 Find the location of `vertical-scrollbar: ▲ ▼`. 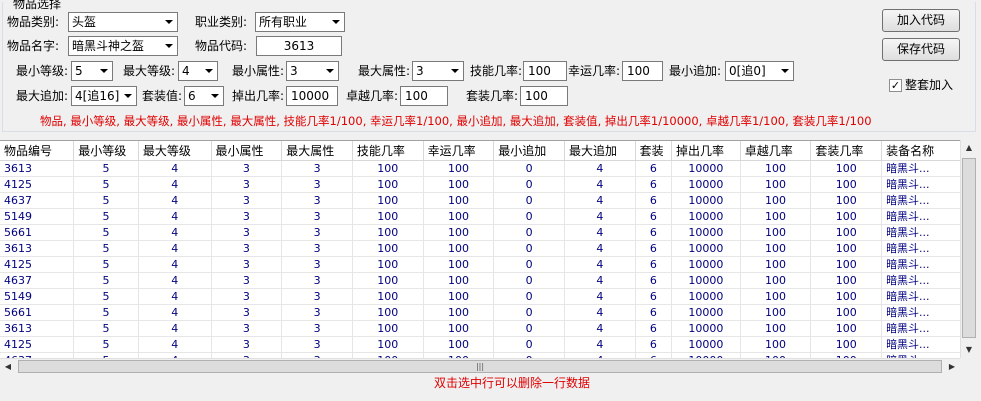

vertical-scrollbar: ▲ ▼ is located at coordinates (968, 249).